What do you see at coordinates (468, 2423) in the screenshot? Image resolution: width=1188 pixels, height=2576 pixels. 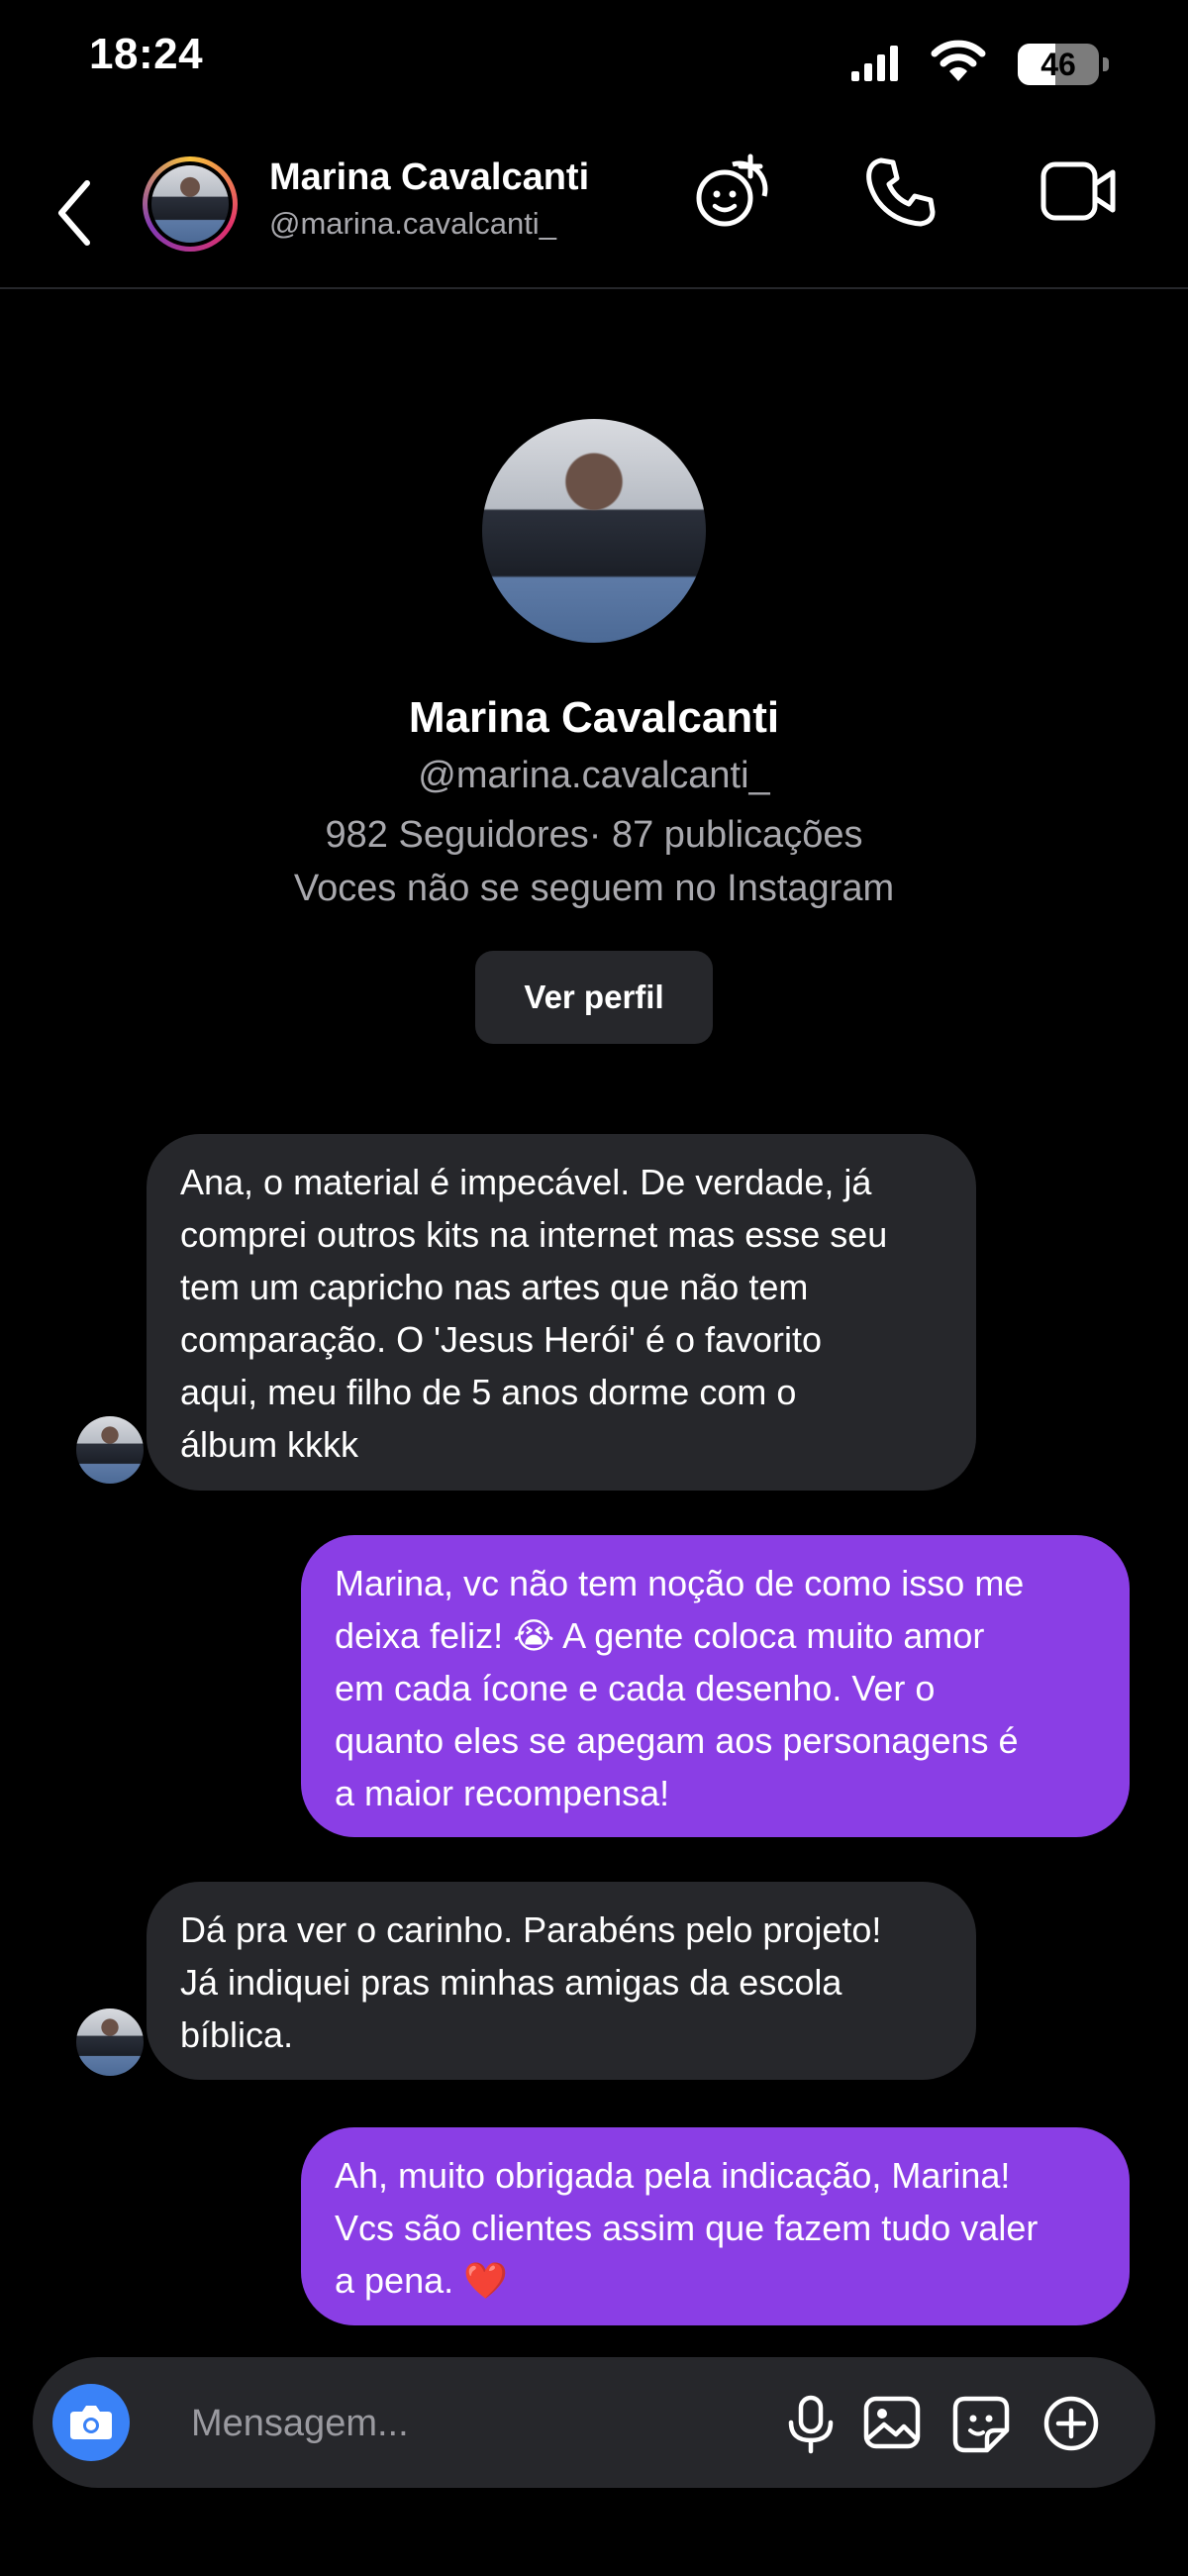 I see `message-input` at bounding box center [468, 2423].